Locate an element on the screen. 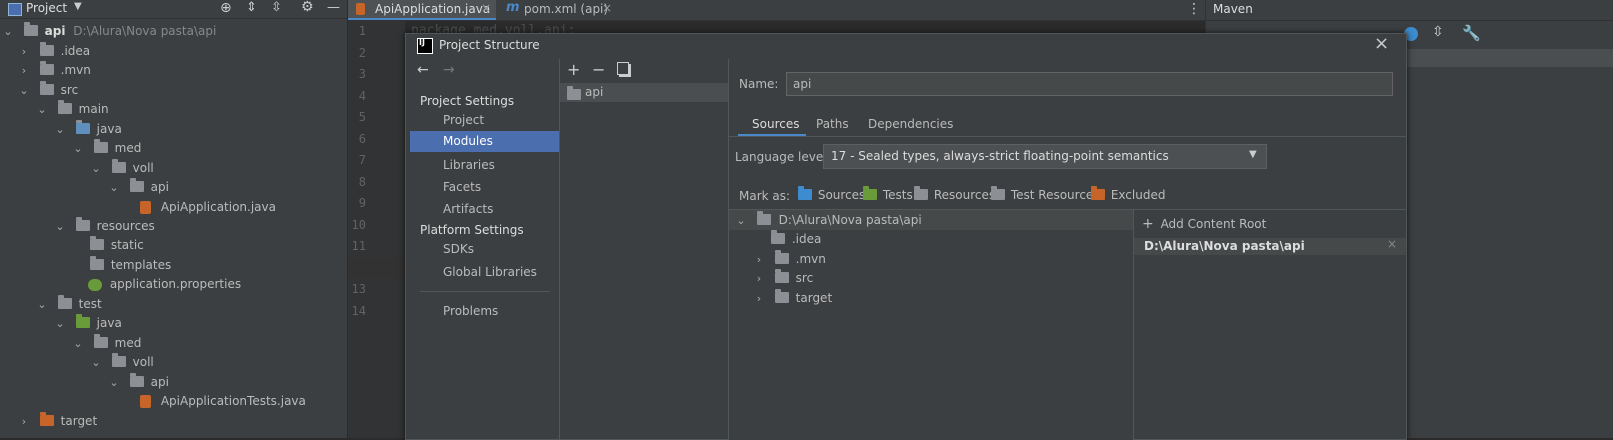  nav-item-problems: Problems is located at coordinates (470, 311).